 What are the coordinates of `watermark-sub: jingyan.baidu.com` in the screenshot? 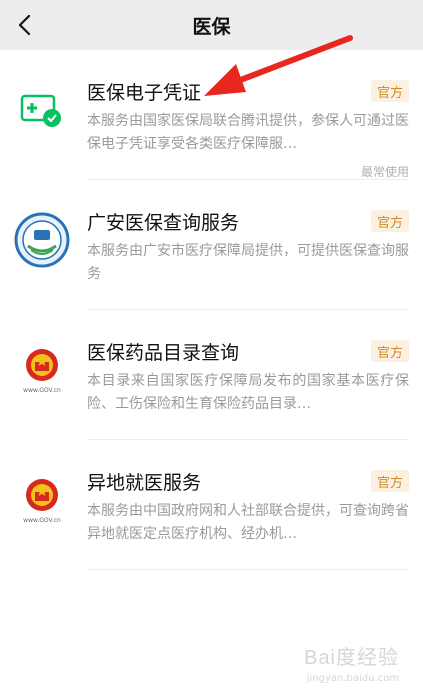 It's located at (352, 678).